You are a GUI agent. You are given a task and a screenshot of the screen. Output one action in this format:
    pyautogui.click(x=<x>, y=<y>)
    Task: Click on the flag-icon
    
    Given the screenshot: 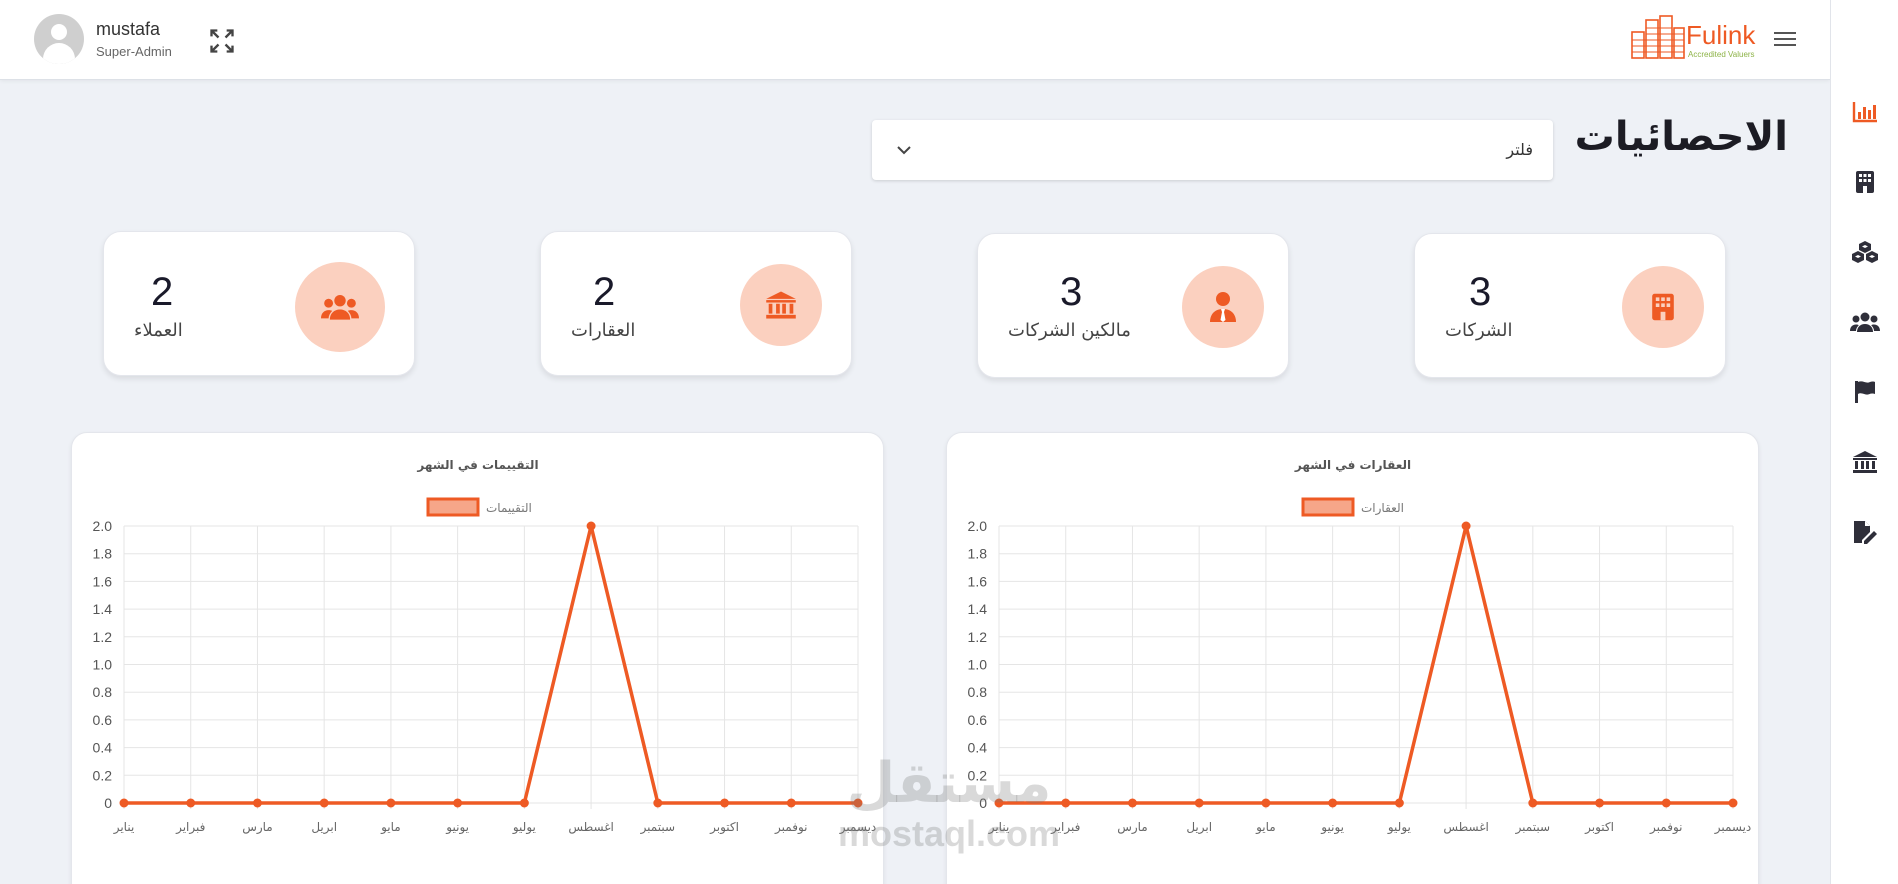 What is the action you would take?
    pyautogui.click(x=1865, y=392)
    